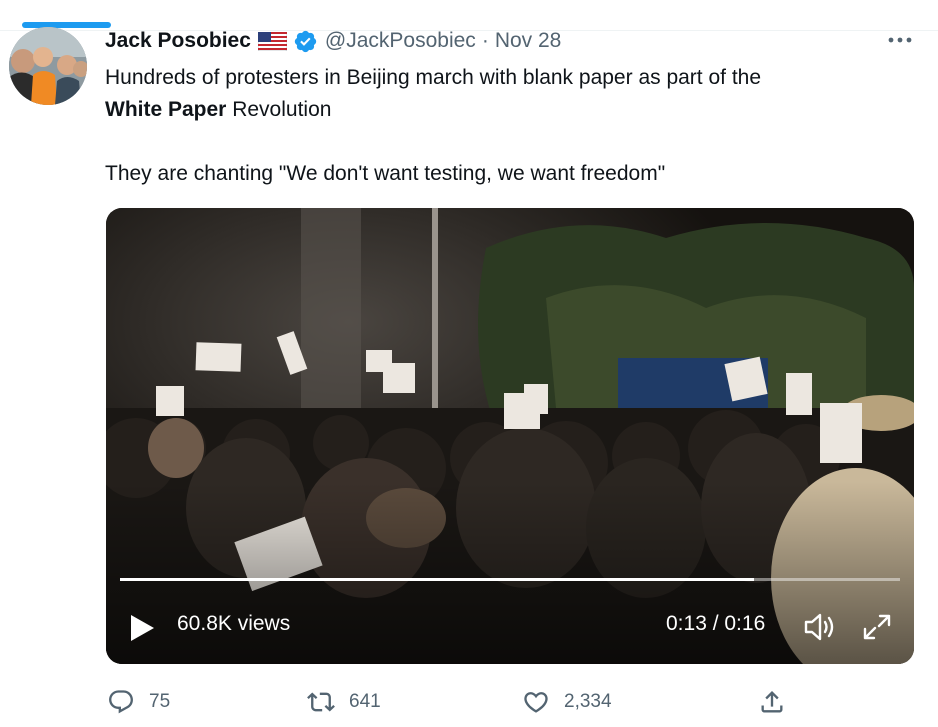 This screenshot has height=727, width=938. I want to click on volume-icon, so click(820, 627).